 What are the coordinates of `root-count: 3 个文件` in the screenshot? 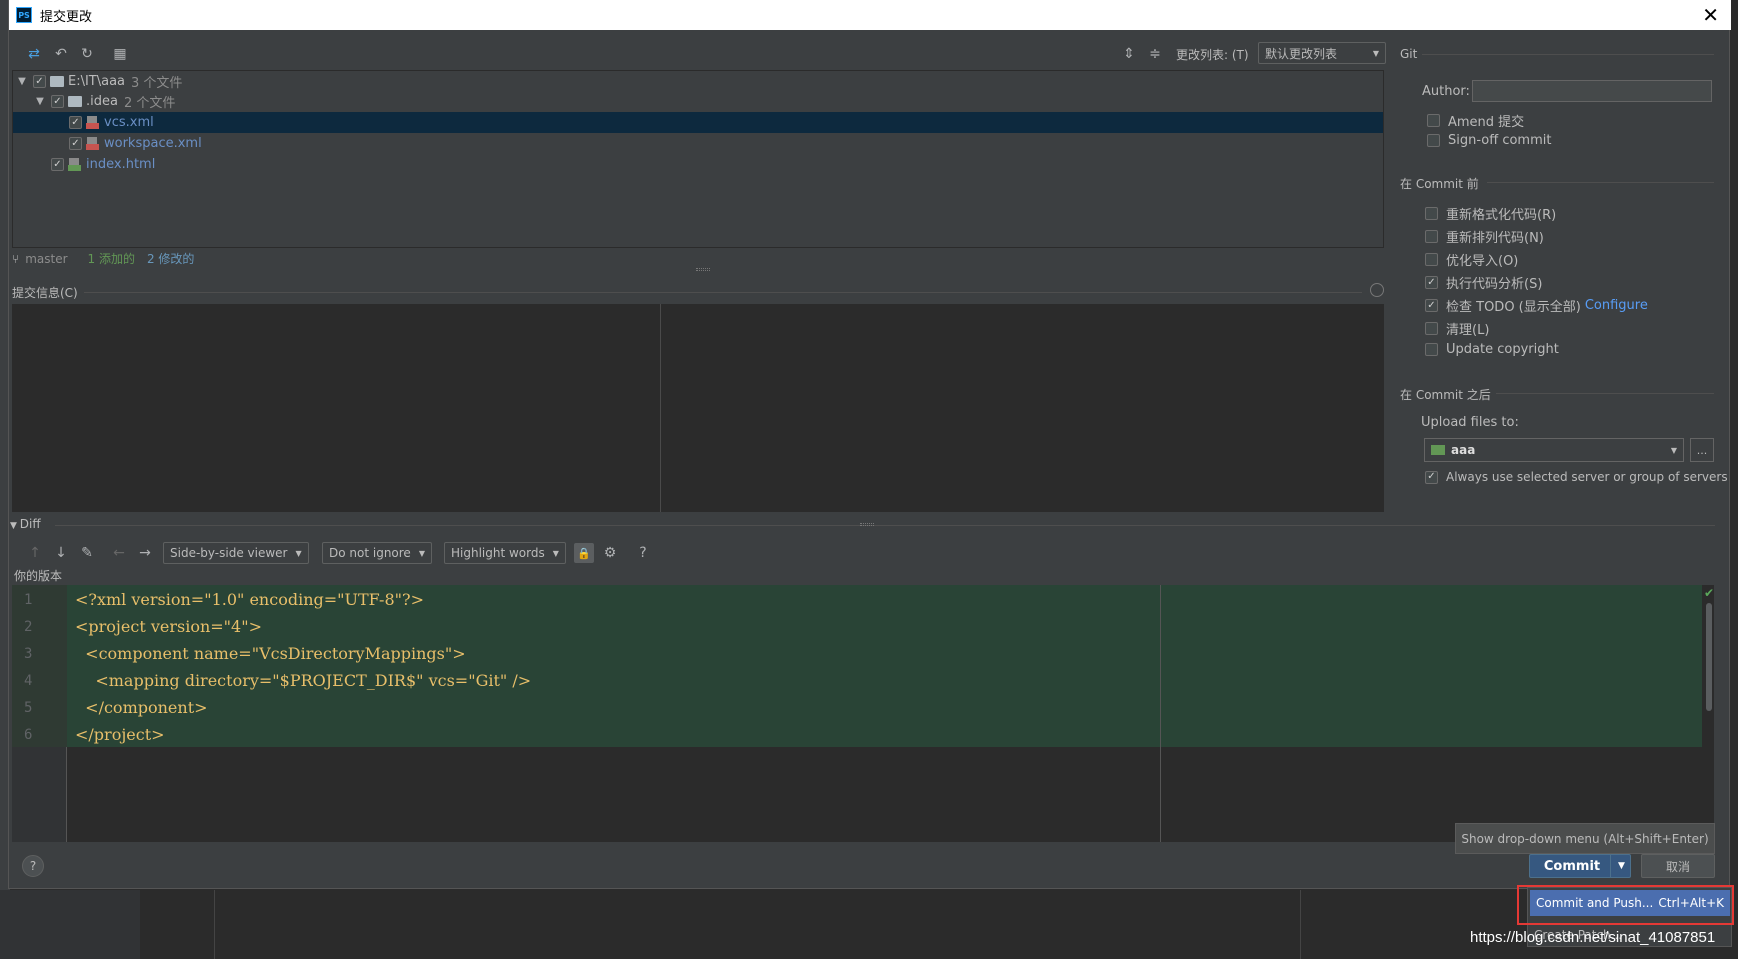 It's located at (157, 83).